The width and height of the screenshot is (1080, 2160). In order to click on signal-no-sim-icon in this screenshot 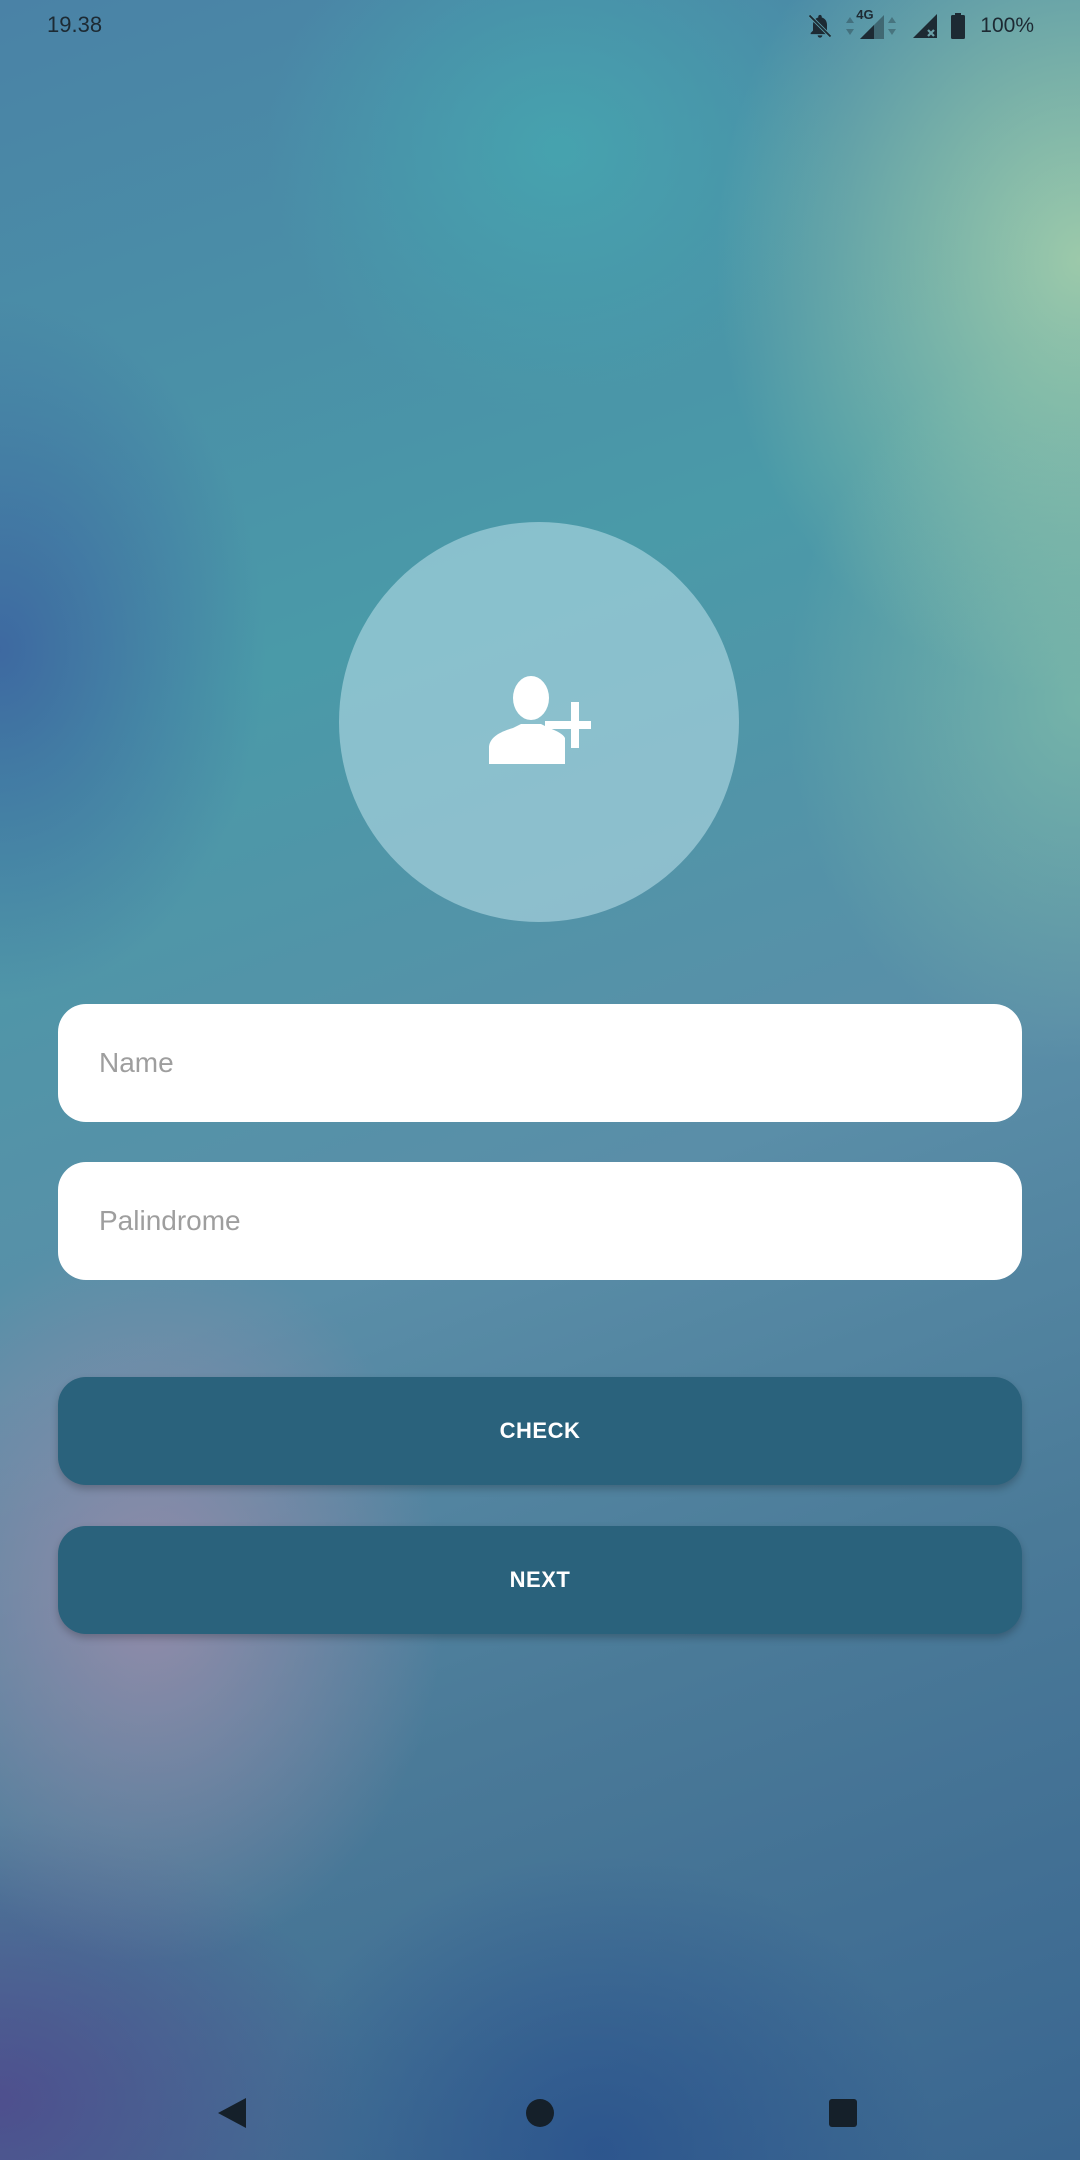, I will do `click(925, 26)`.